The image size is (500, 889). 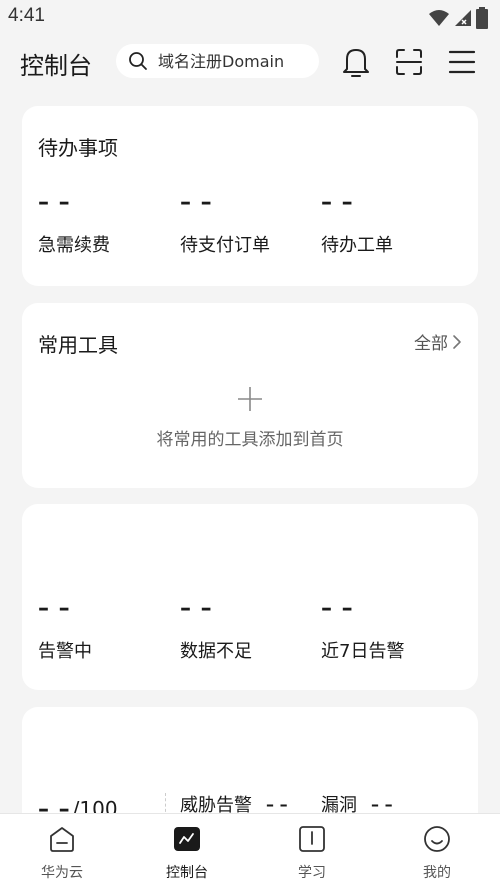 What do you see at coordinates (78, 345) in the screenshot?
I see `tools-card-title: 常用工具` at bounding box center [78, 345].